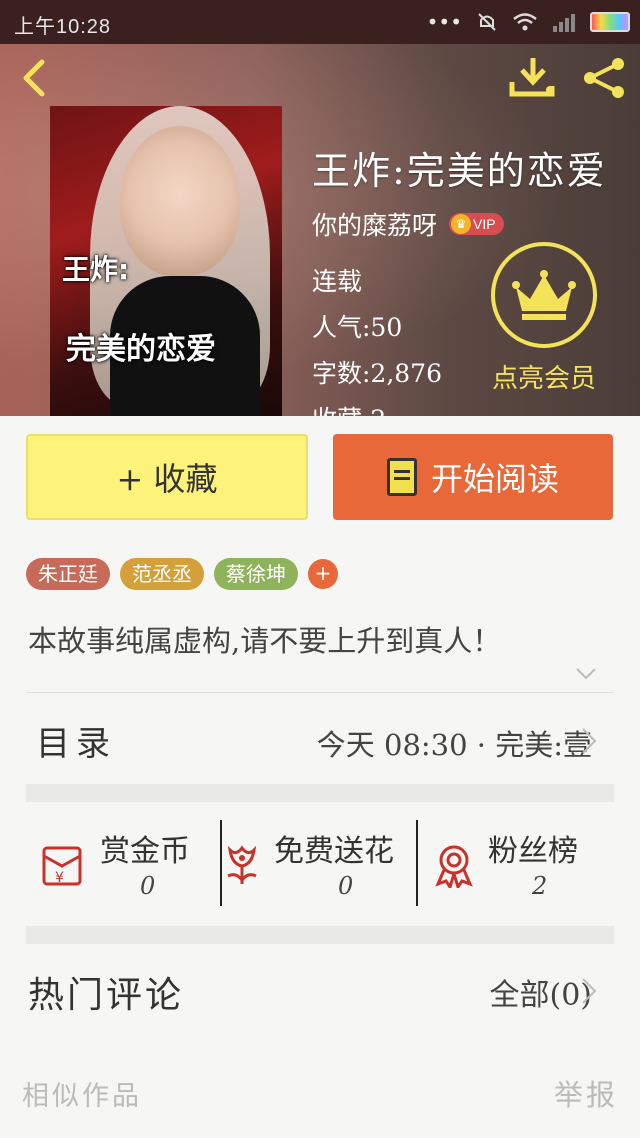 This screenshot has height=1138, width=640. Describe the element at coordinates (82, 1093) in the screenshot. I see `similar-works-link: 相似作品` at that location.